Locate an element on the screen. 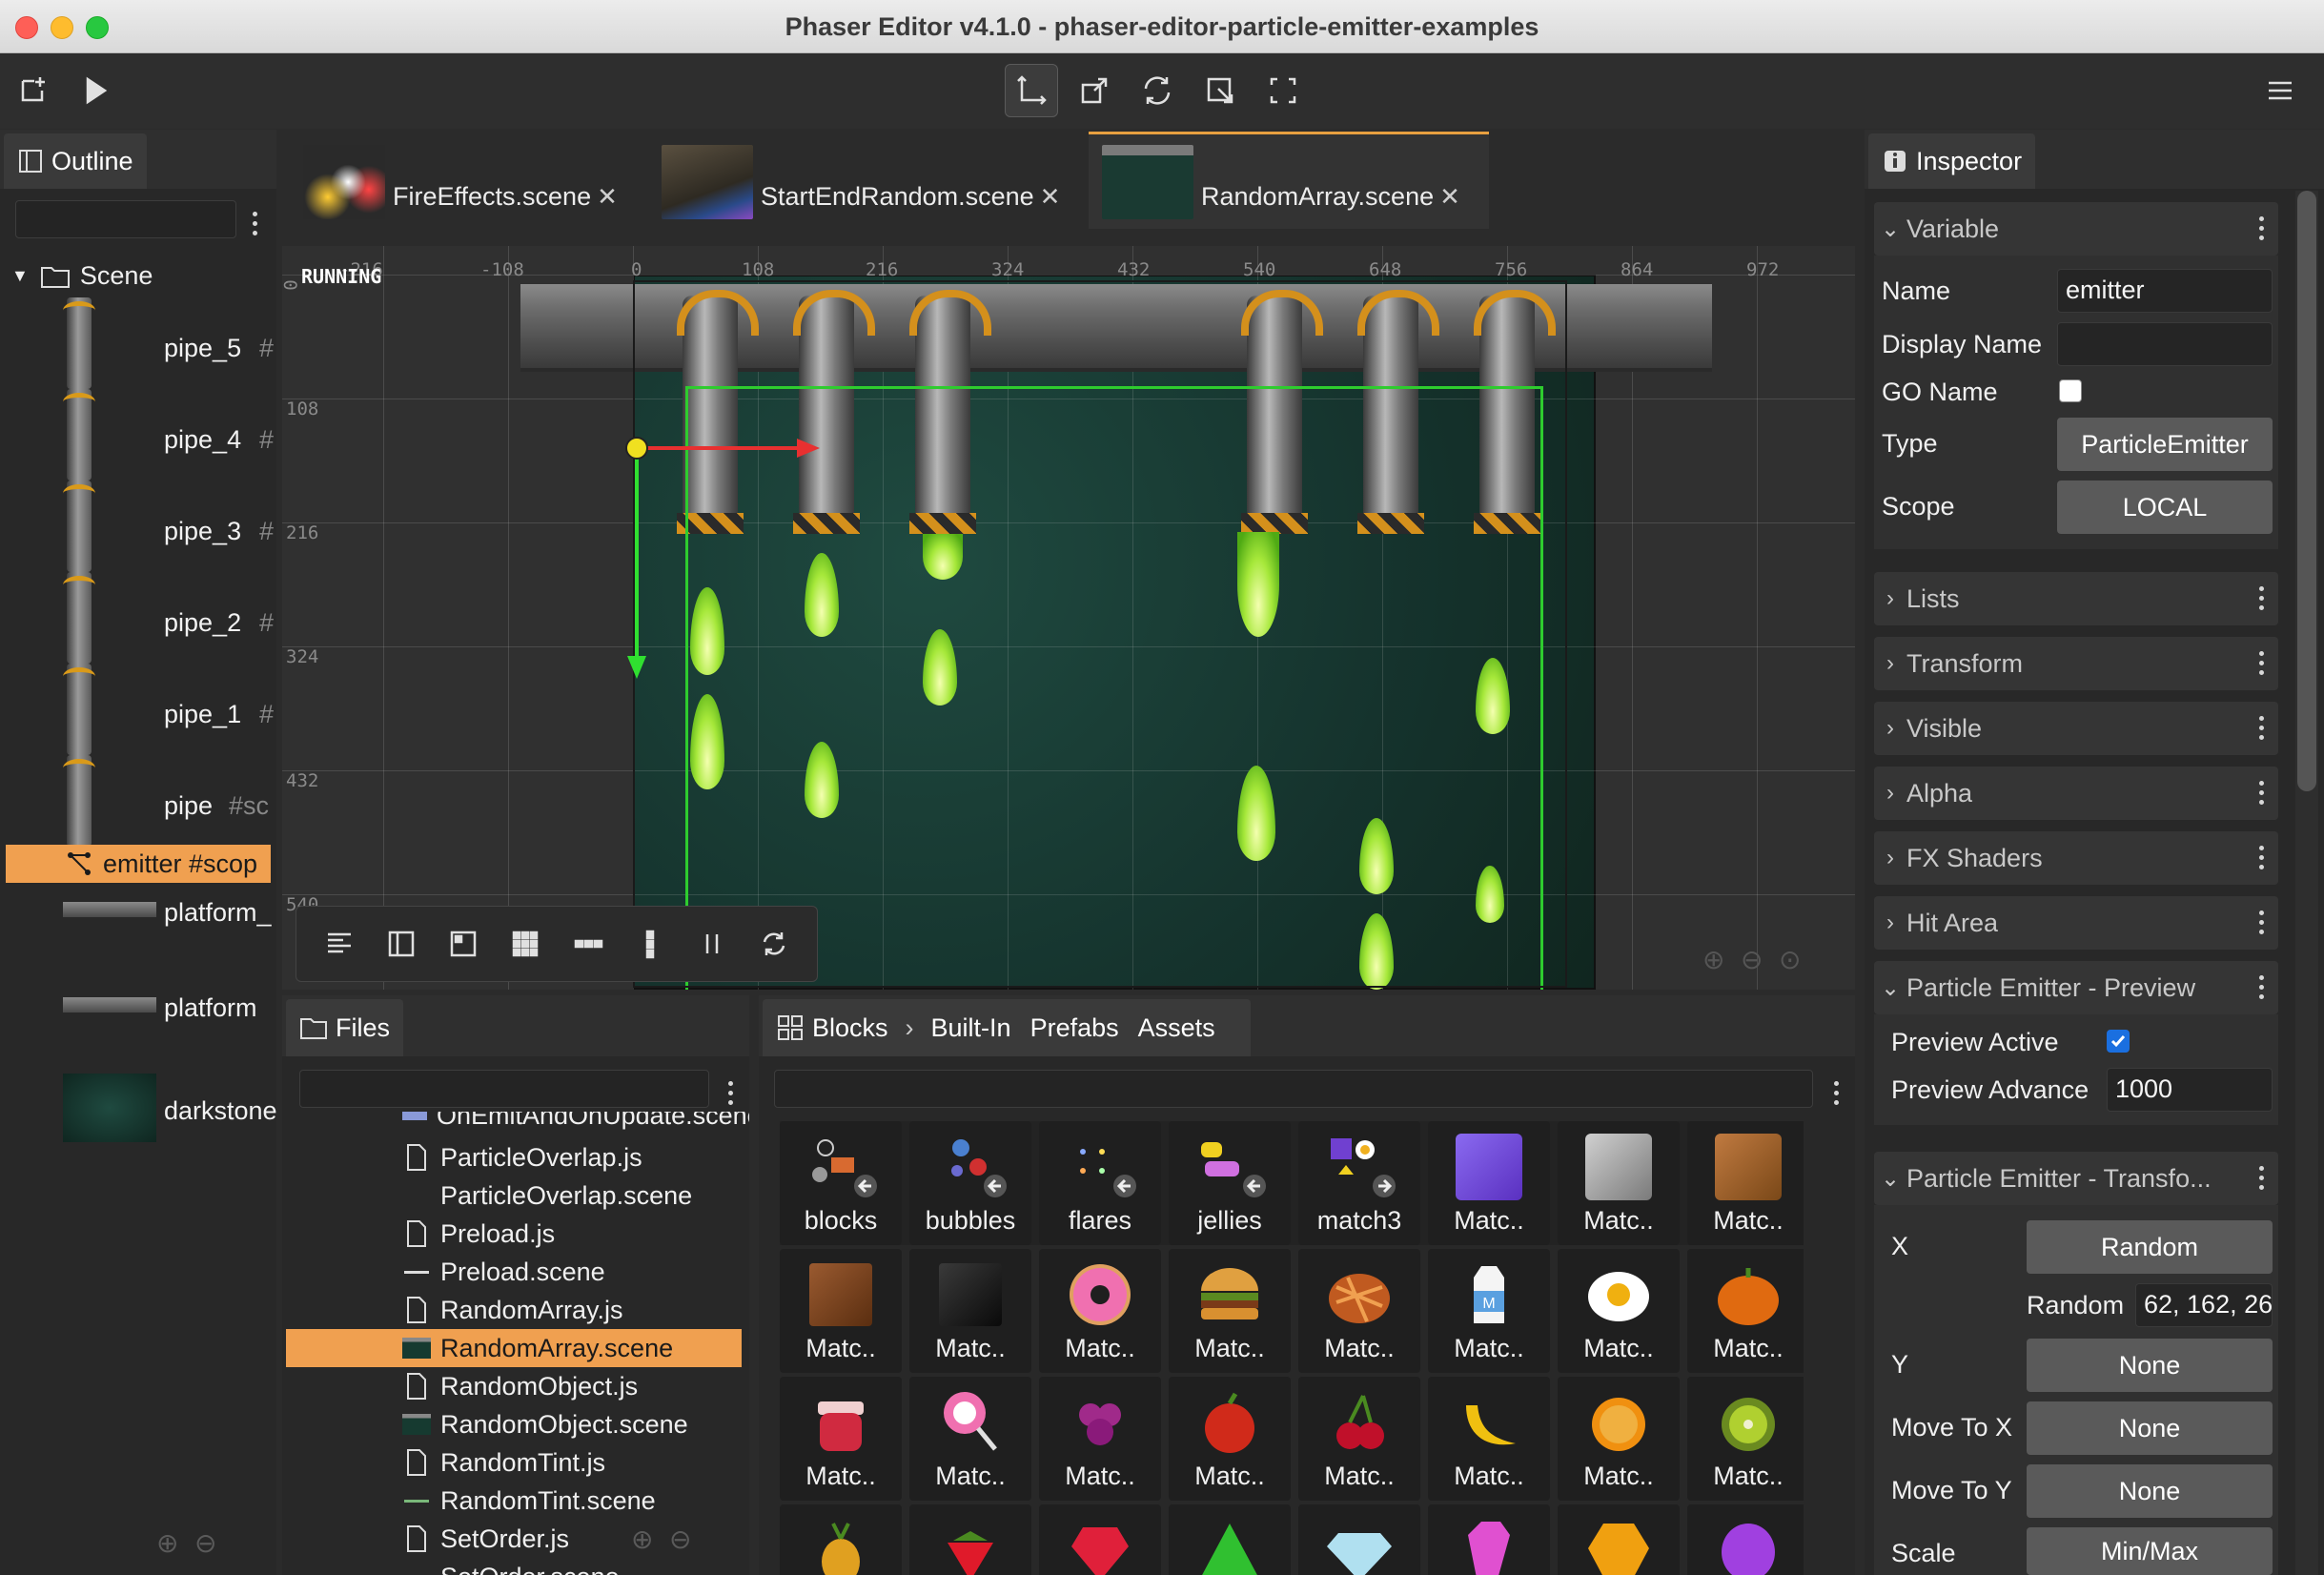 The width and height of the screenshot is (2324, 1575). blocks-tab: Blocks › Built-In Prefabs Assets is located at coordinates (1007, 1027).